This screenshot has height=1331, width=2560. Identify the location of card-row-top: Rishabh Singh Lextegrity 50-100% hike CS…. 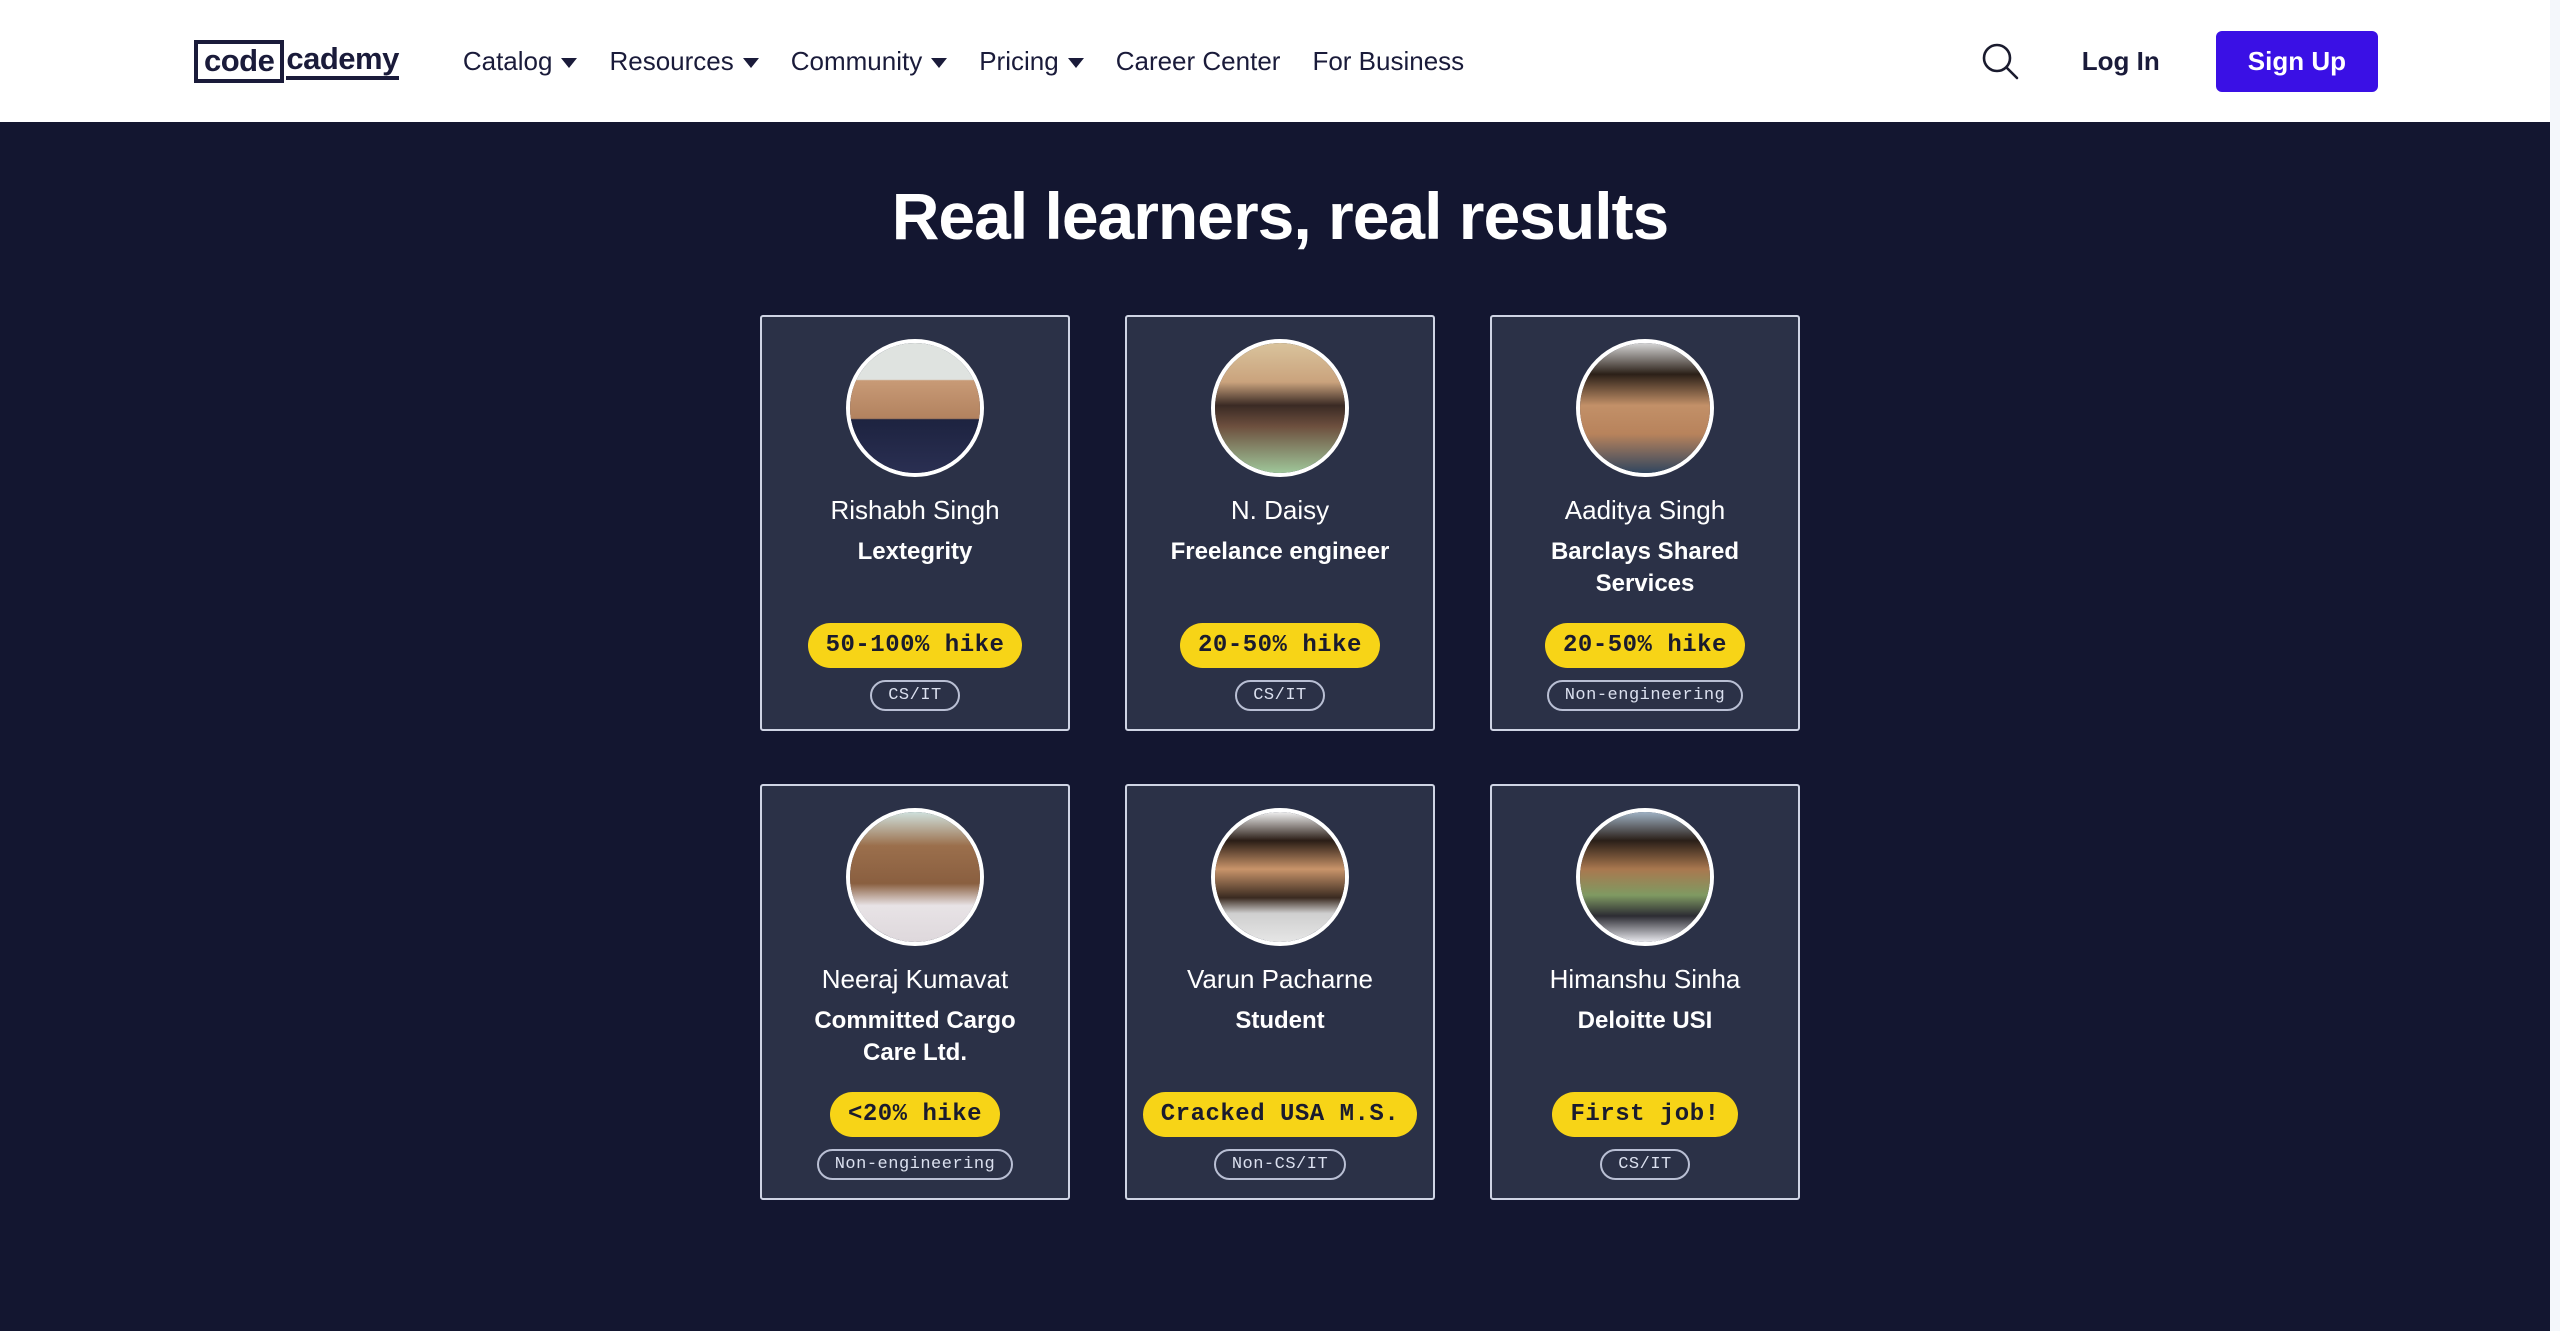
(1280, 522).